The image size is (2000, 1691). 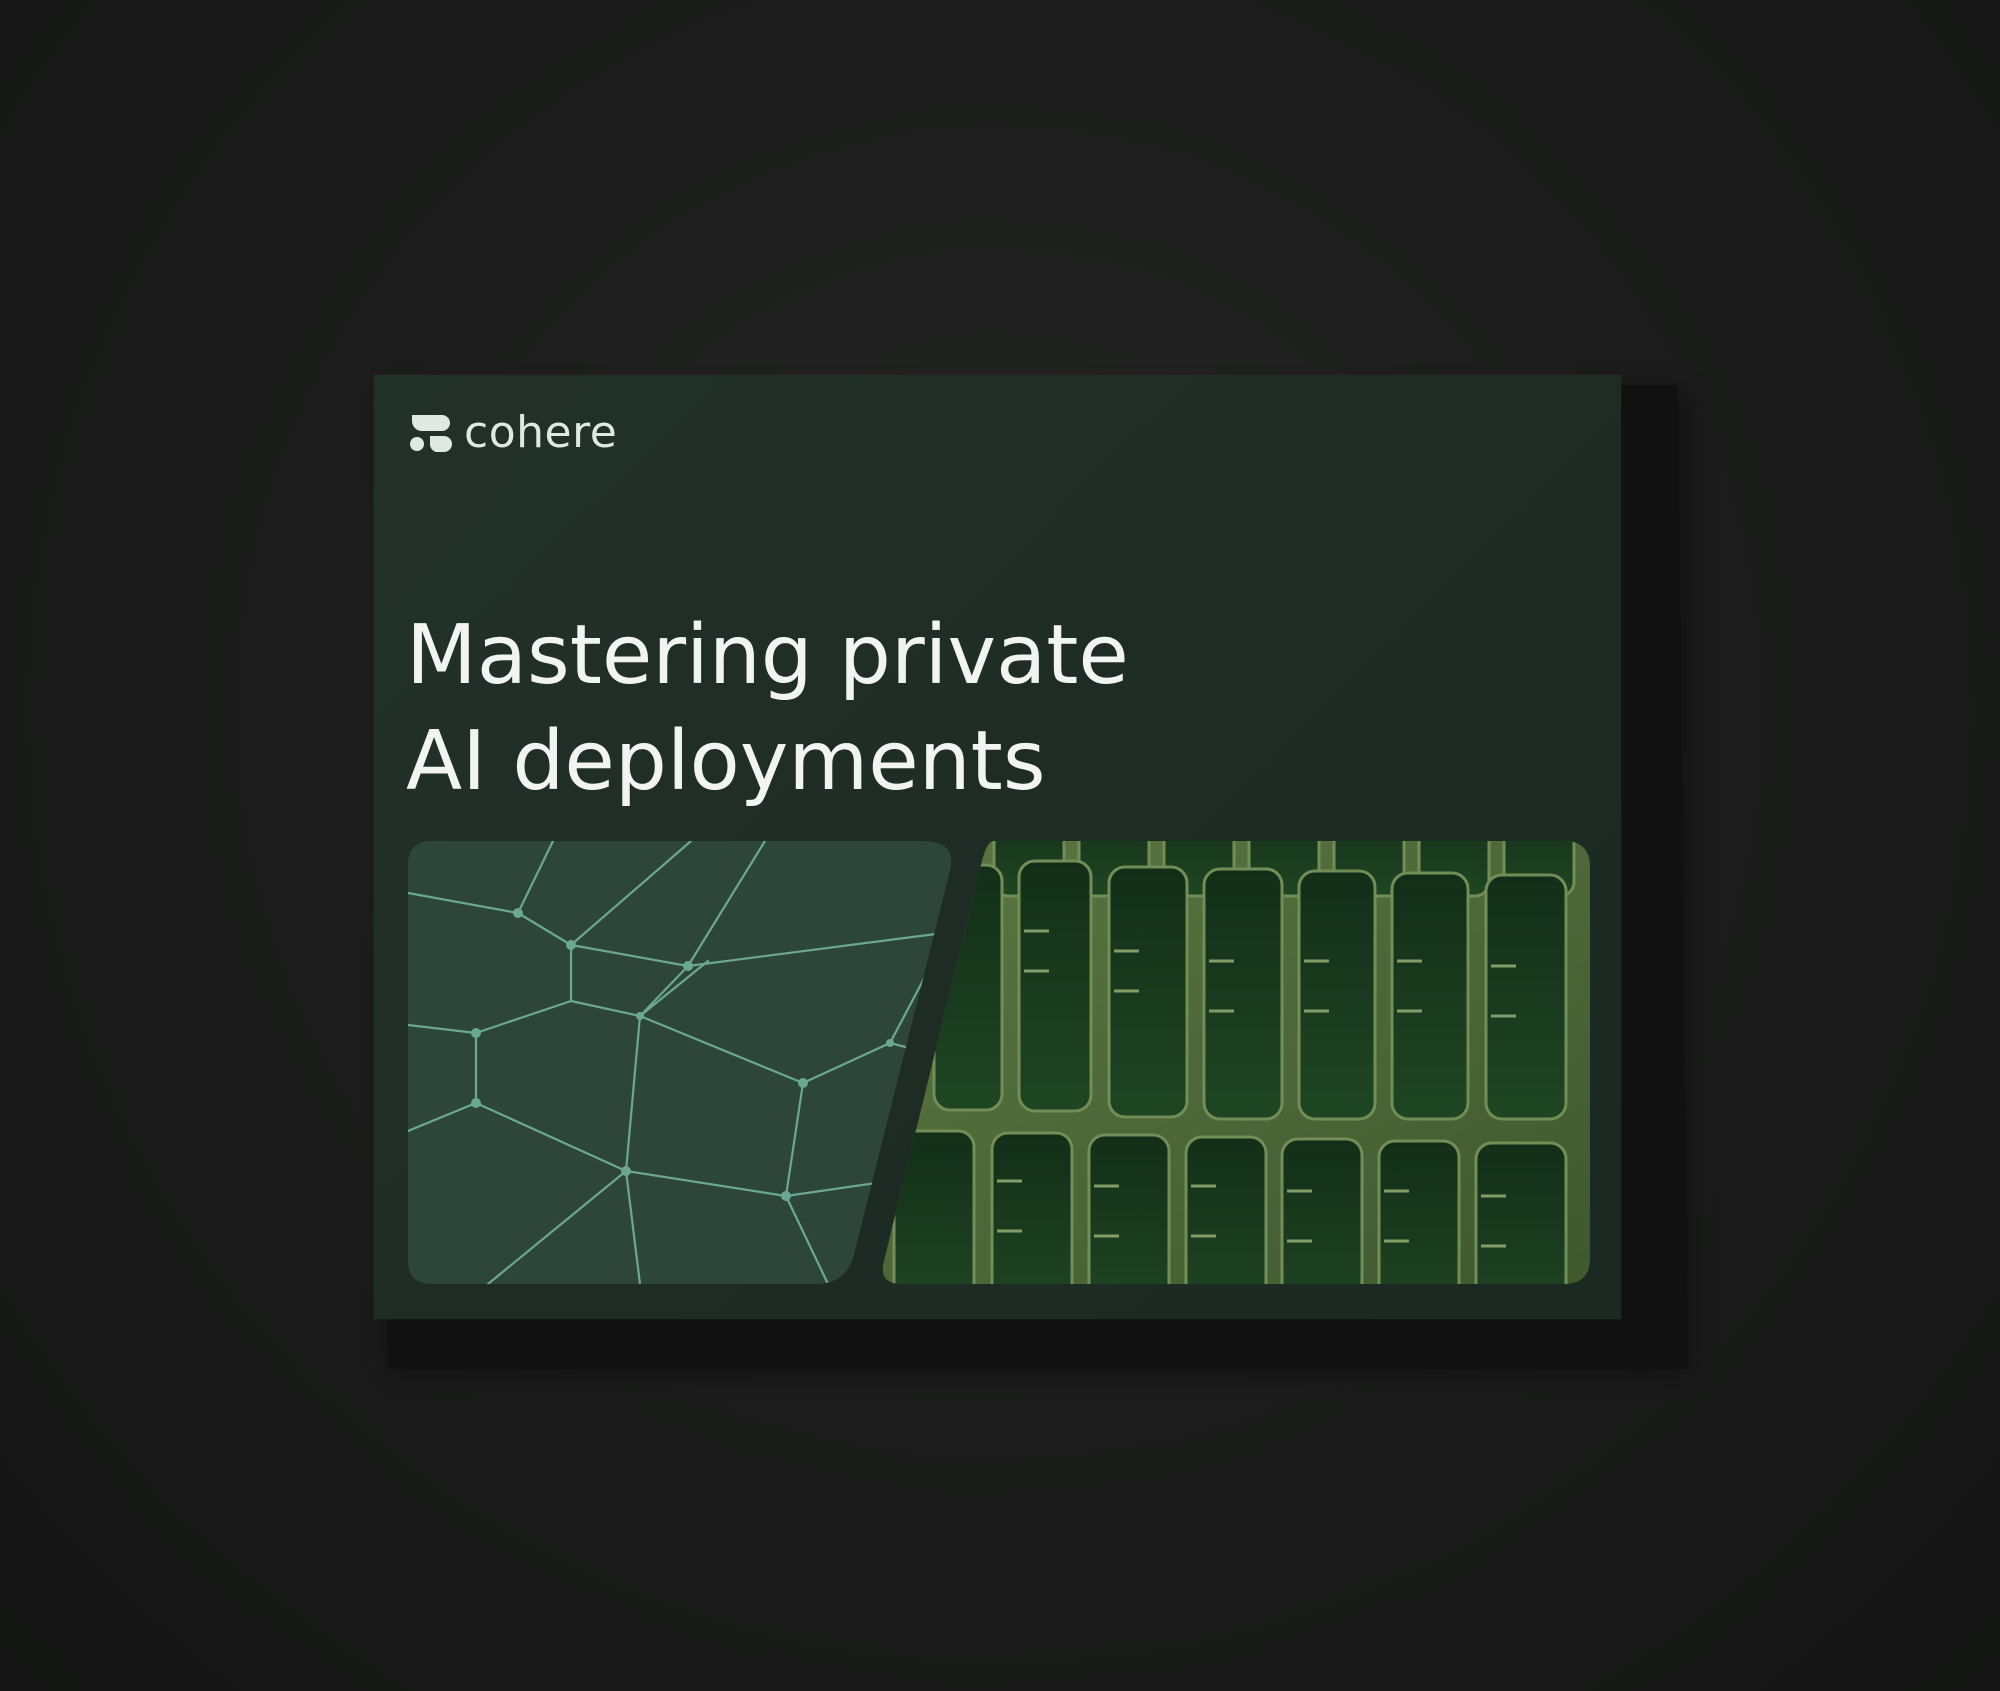 I want to click on cover-title: Mastering private AI deployments, so click(x=956, y=709).